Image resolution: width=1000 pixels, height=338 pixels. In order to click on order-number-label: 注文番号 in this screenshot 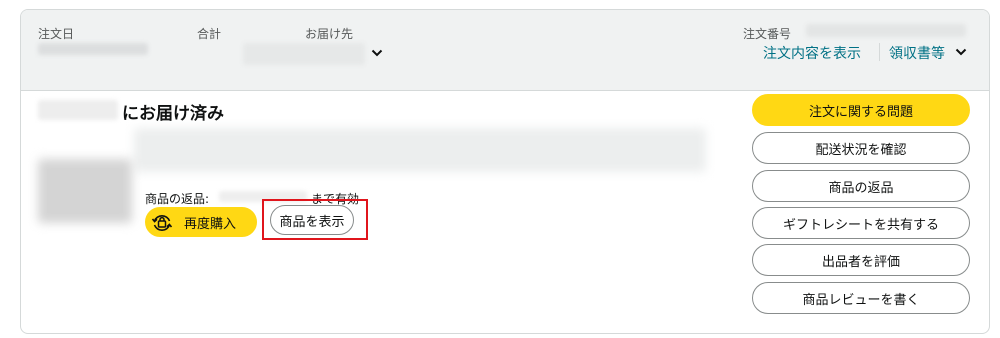, I will do `click(767, 34)`.